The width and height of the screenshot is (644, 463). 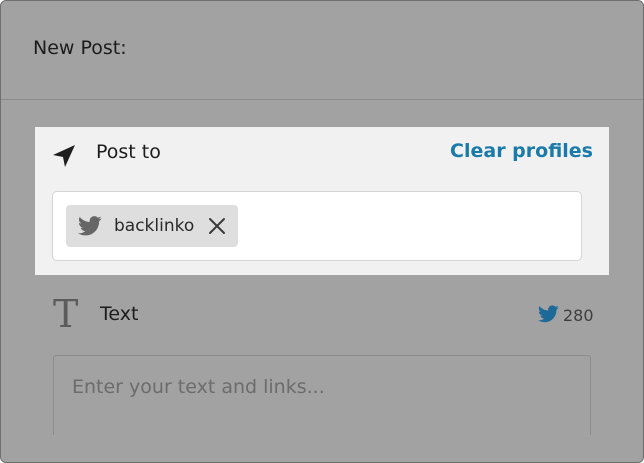 I want to click on close-icon, so click(x=217, y=226).